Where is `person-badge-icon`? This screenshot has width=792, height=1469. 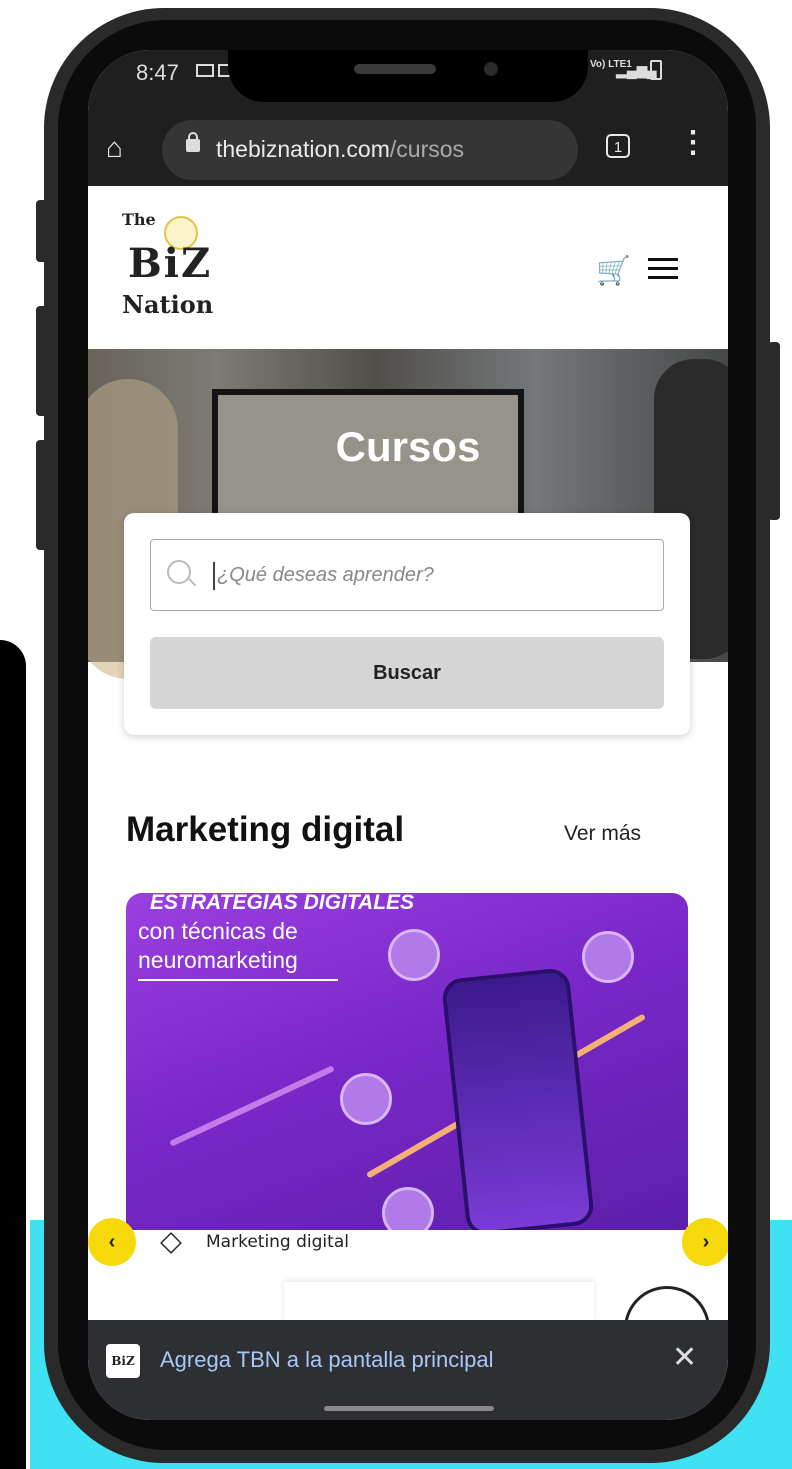
person-badge-icon is located at coordinates (414, 955).